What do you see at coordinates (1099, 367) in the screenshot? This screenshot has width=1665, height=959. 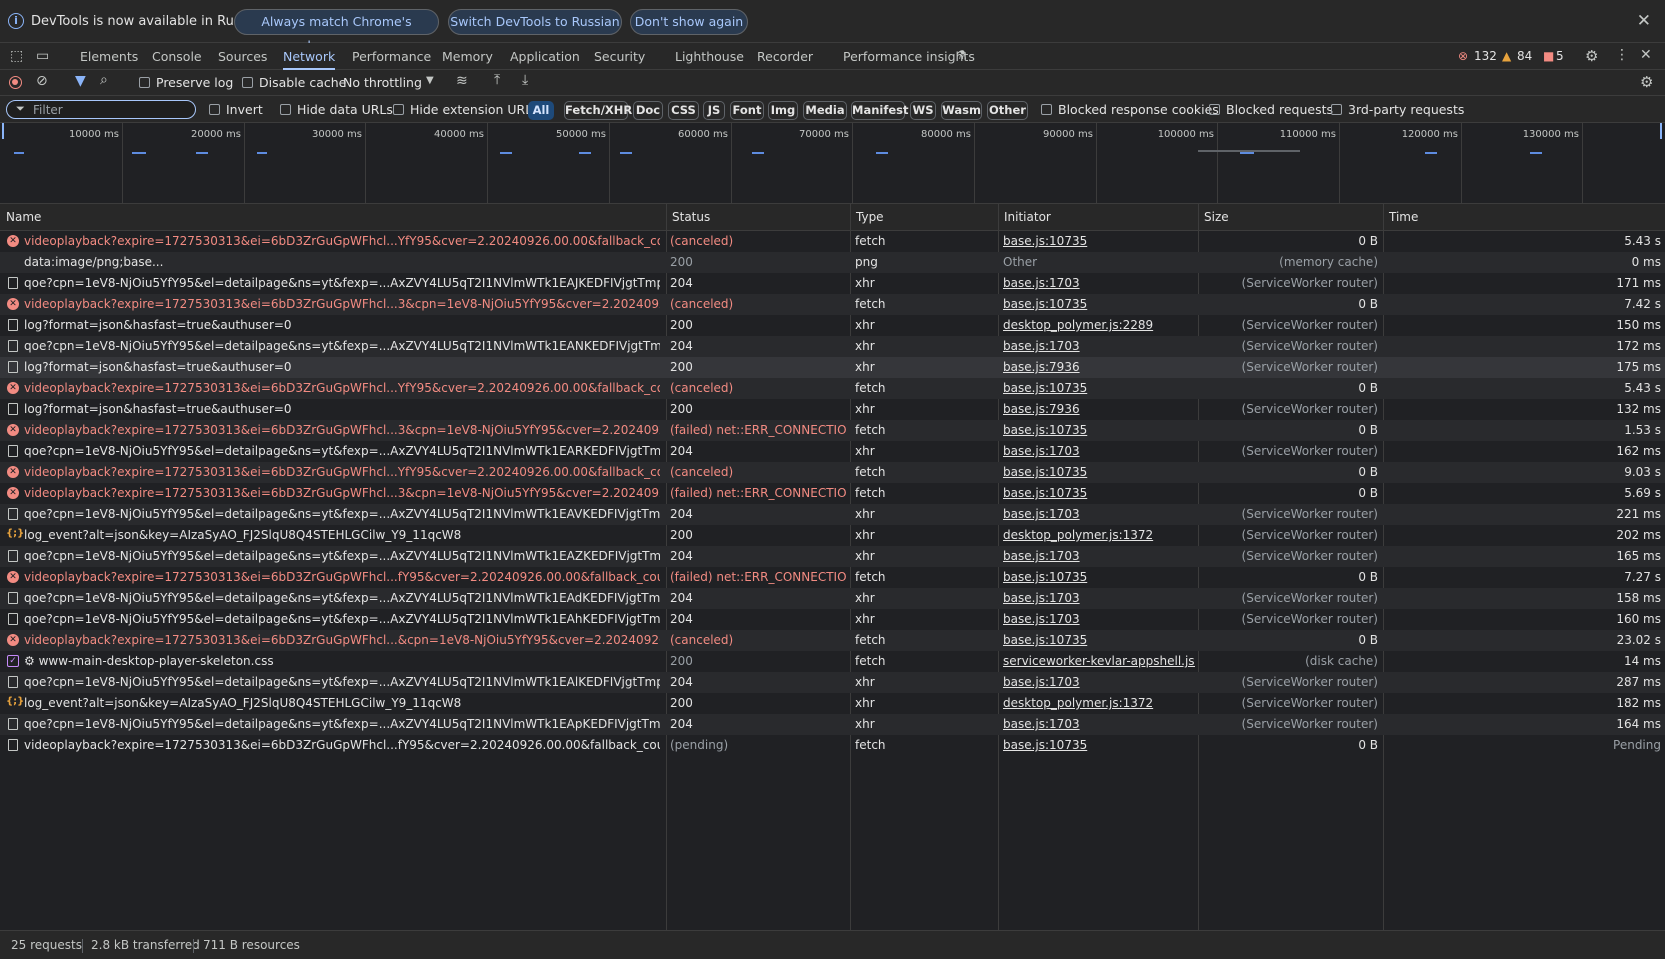 I see `request-initiator: base.js:7936` at bounding box center [1099, 367].